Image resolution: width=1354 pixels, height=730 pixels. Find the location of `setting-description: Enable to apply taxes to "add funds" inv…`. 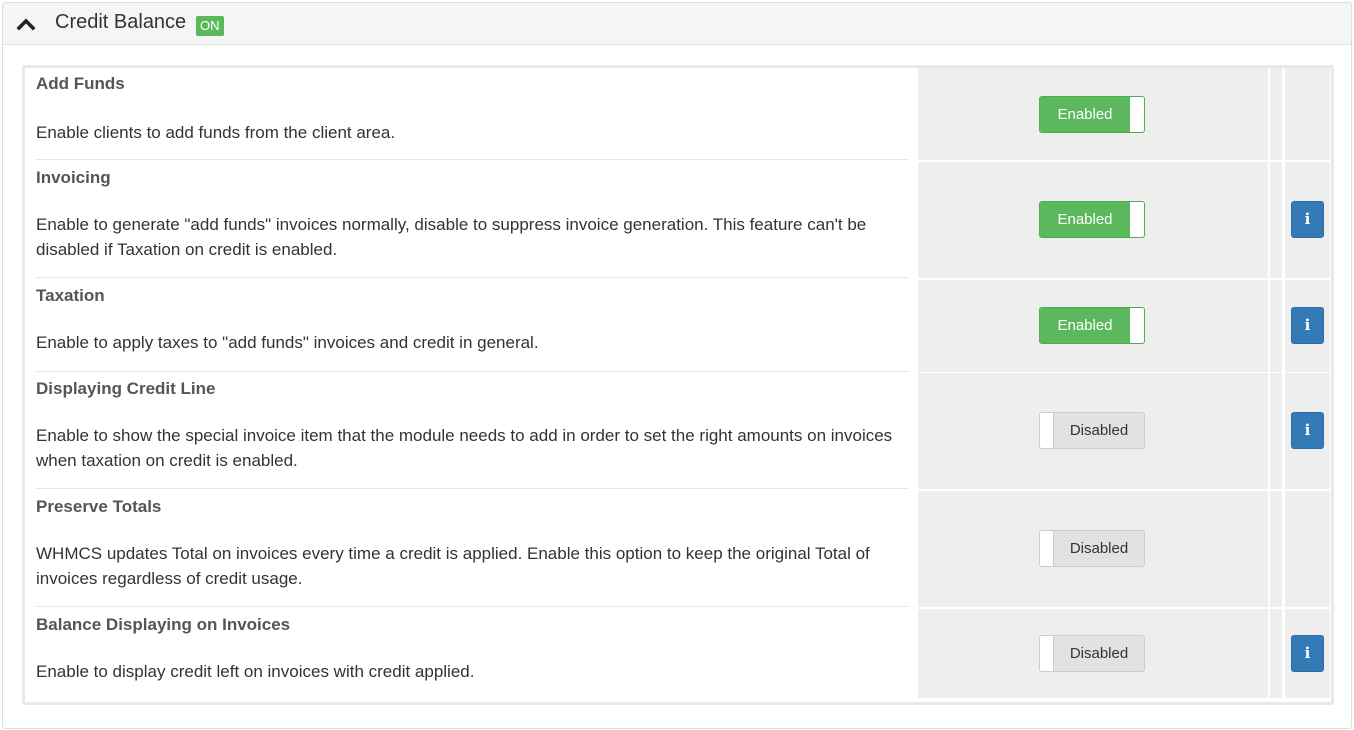

setting-description: Enable to apply taxes to "add funds" inv… is located at coordinates (287, 342).